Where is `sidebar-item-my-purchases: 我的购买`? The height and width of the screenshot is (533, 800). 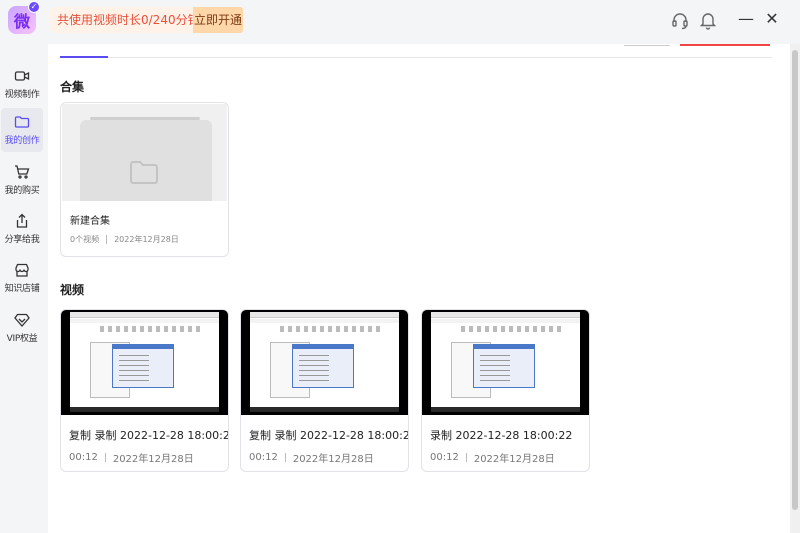 sidebar-item-my-purchases: 我的购买 is located at coordinates (22, 180).